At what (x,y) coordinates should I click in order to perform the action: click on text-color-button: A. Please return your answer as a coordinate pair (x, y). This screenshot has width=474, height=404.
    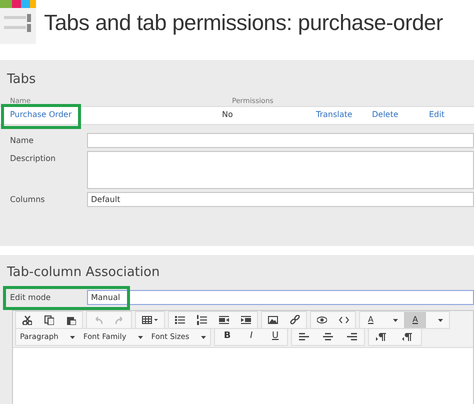
    Looking at the image, I should click on (371, 320).